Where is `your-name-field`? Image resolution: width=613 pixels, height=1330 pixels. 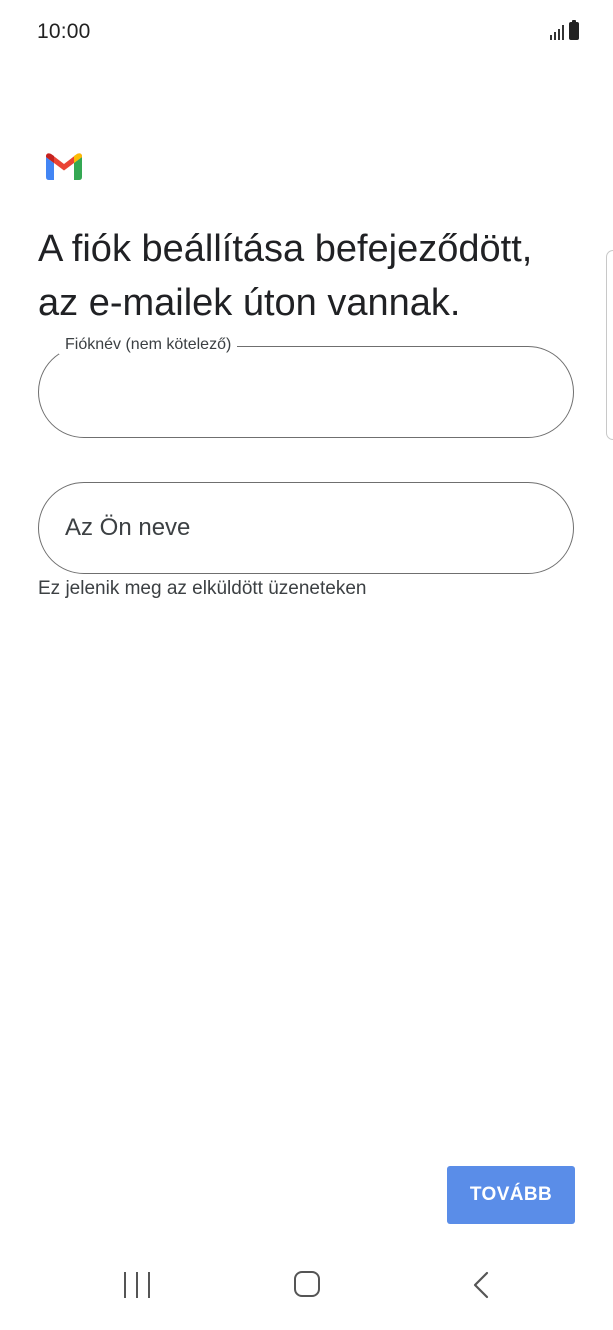
your-name-field is located at coordinates (306, 528).